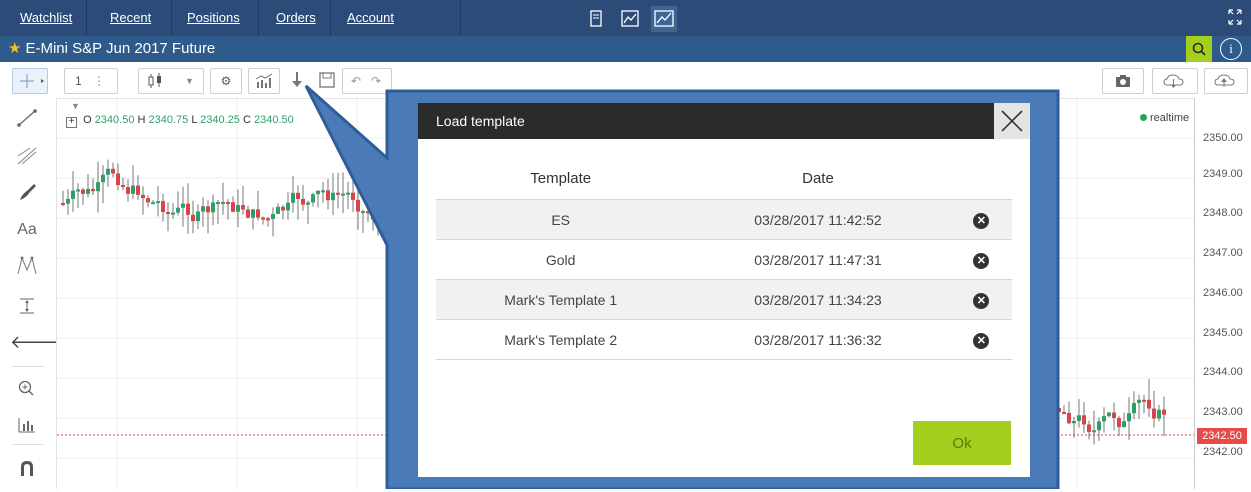  Describe the element at coordinates (724, 299) in the screenshot. I see `table-row: Mark's Template 1 03/28/2017 11:34:23 ✕` at that location.